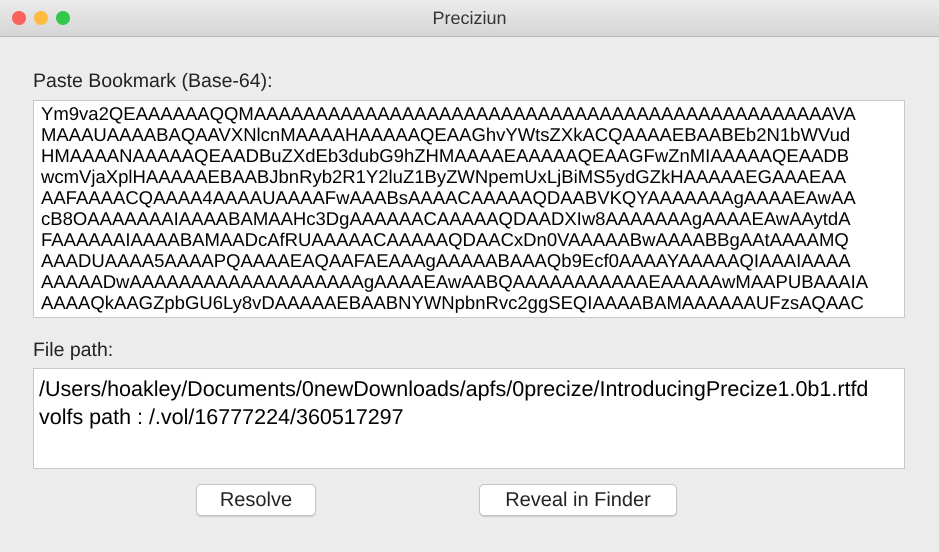 The width and height of the screenshot is (939, 552). Describe the element at coordinates (454, 281) in the screenshot. I see `bookmark-text-line: AAAAADwAAAAAAAAAAAAAAAAAAAgAAAAEAwAABQAAAAAAAAAAAEAAAAAwMAAPUBAAAIA` at that location.